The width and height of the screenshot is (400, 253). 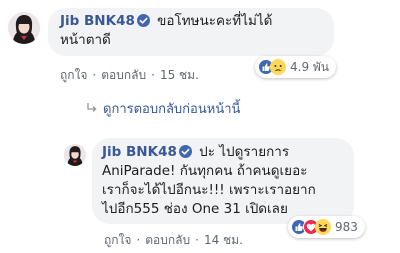 What do you see at coordinates (85, 40) in the screenshot?
I see `comment-text: หน้าตาดี` at bounding box center [85, 40].